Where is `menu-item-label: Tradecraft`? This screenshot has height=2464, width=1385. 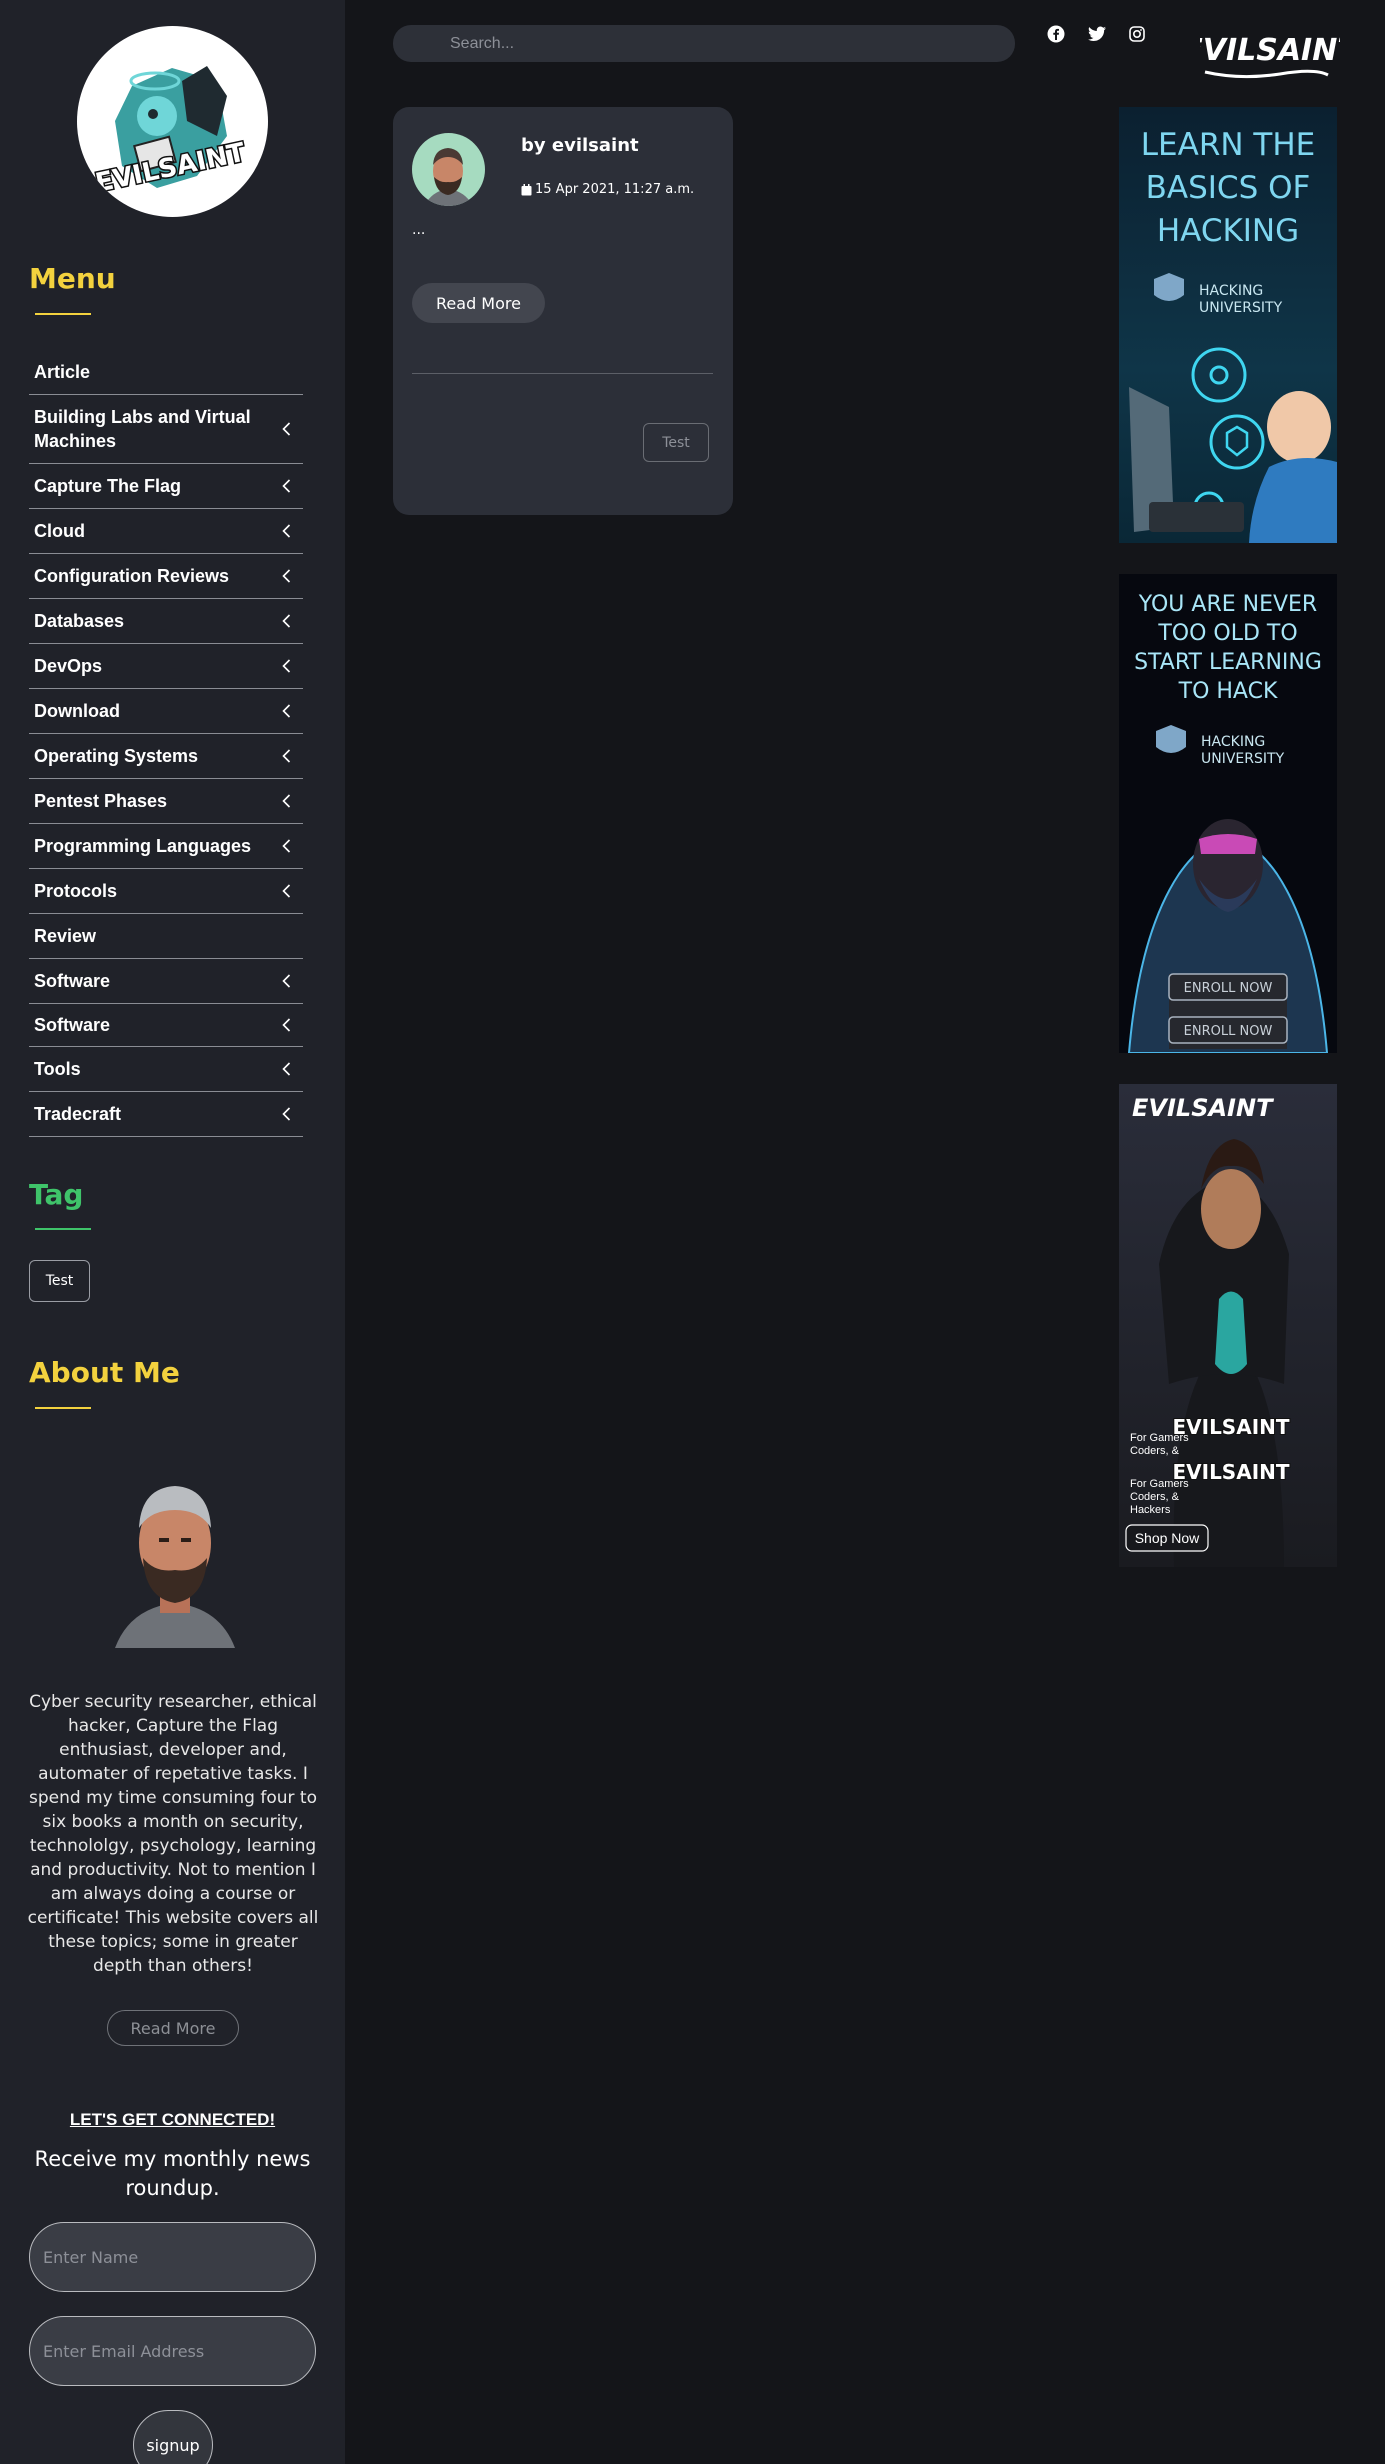 menu-item-label: Tradecraft is located at coordinates (78, 1114).